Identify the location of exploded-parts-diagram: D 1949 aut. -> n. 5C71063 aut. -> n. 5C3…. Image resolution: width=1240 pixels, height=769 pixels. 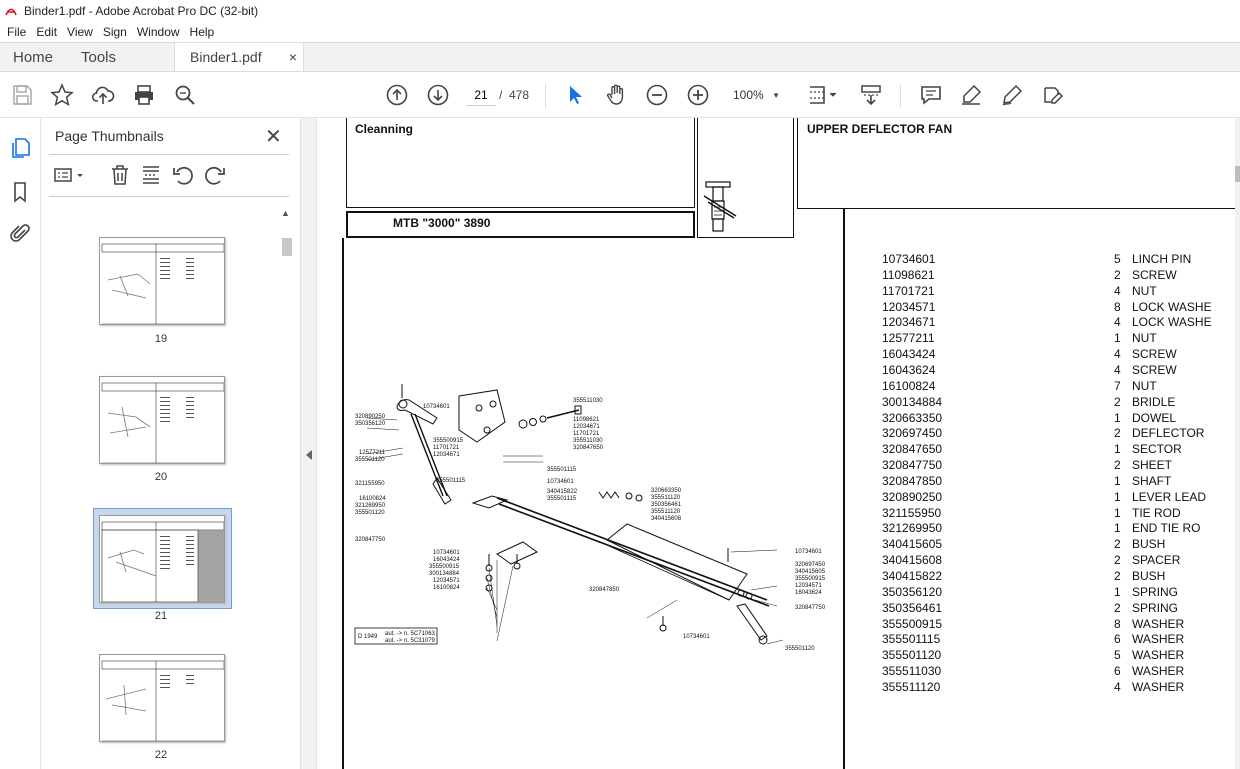
(590, 518).